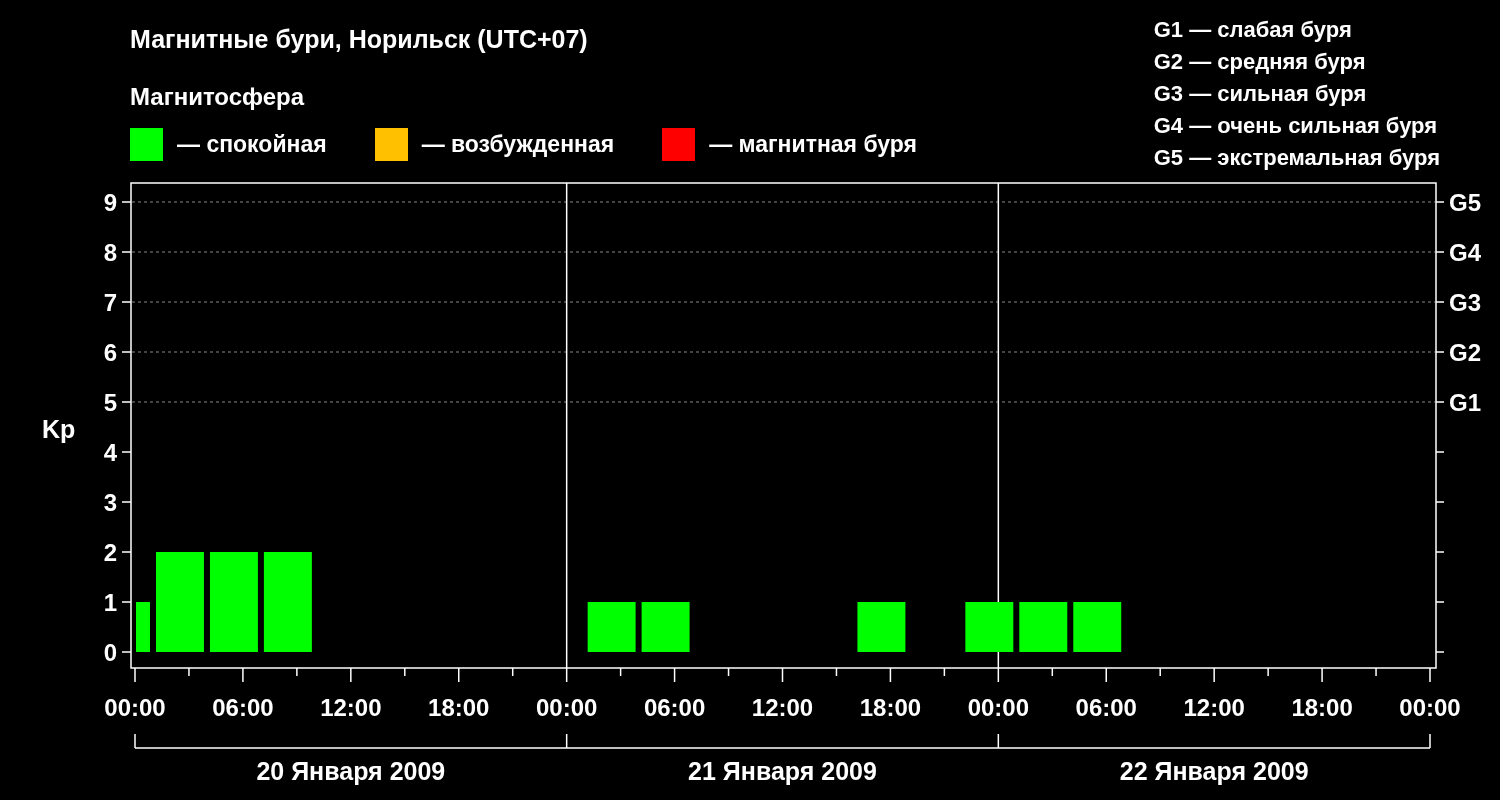 The image size is (1500, 800). Describe the element at coordinates (59, 429) in the screenshot. I see `y-axis-label: Kp` at that location.